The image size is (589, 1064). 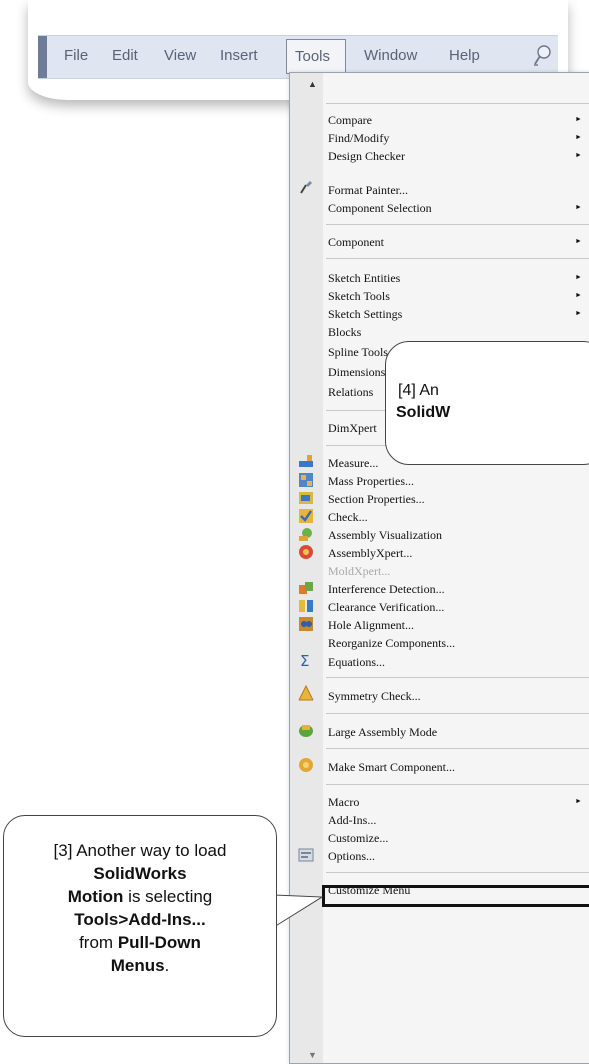 I want to click on make-smart-component-icon, so click(x=306, y=765).